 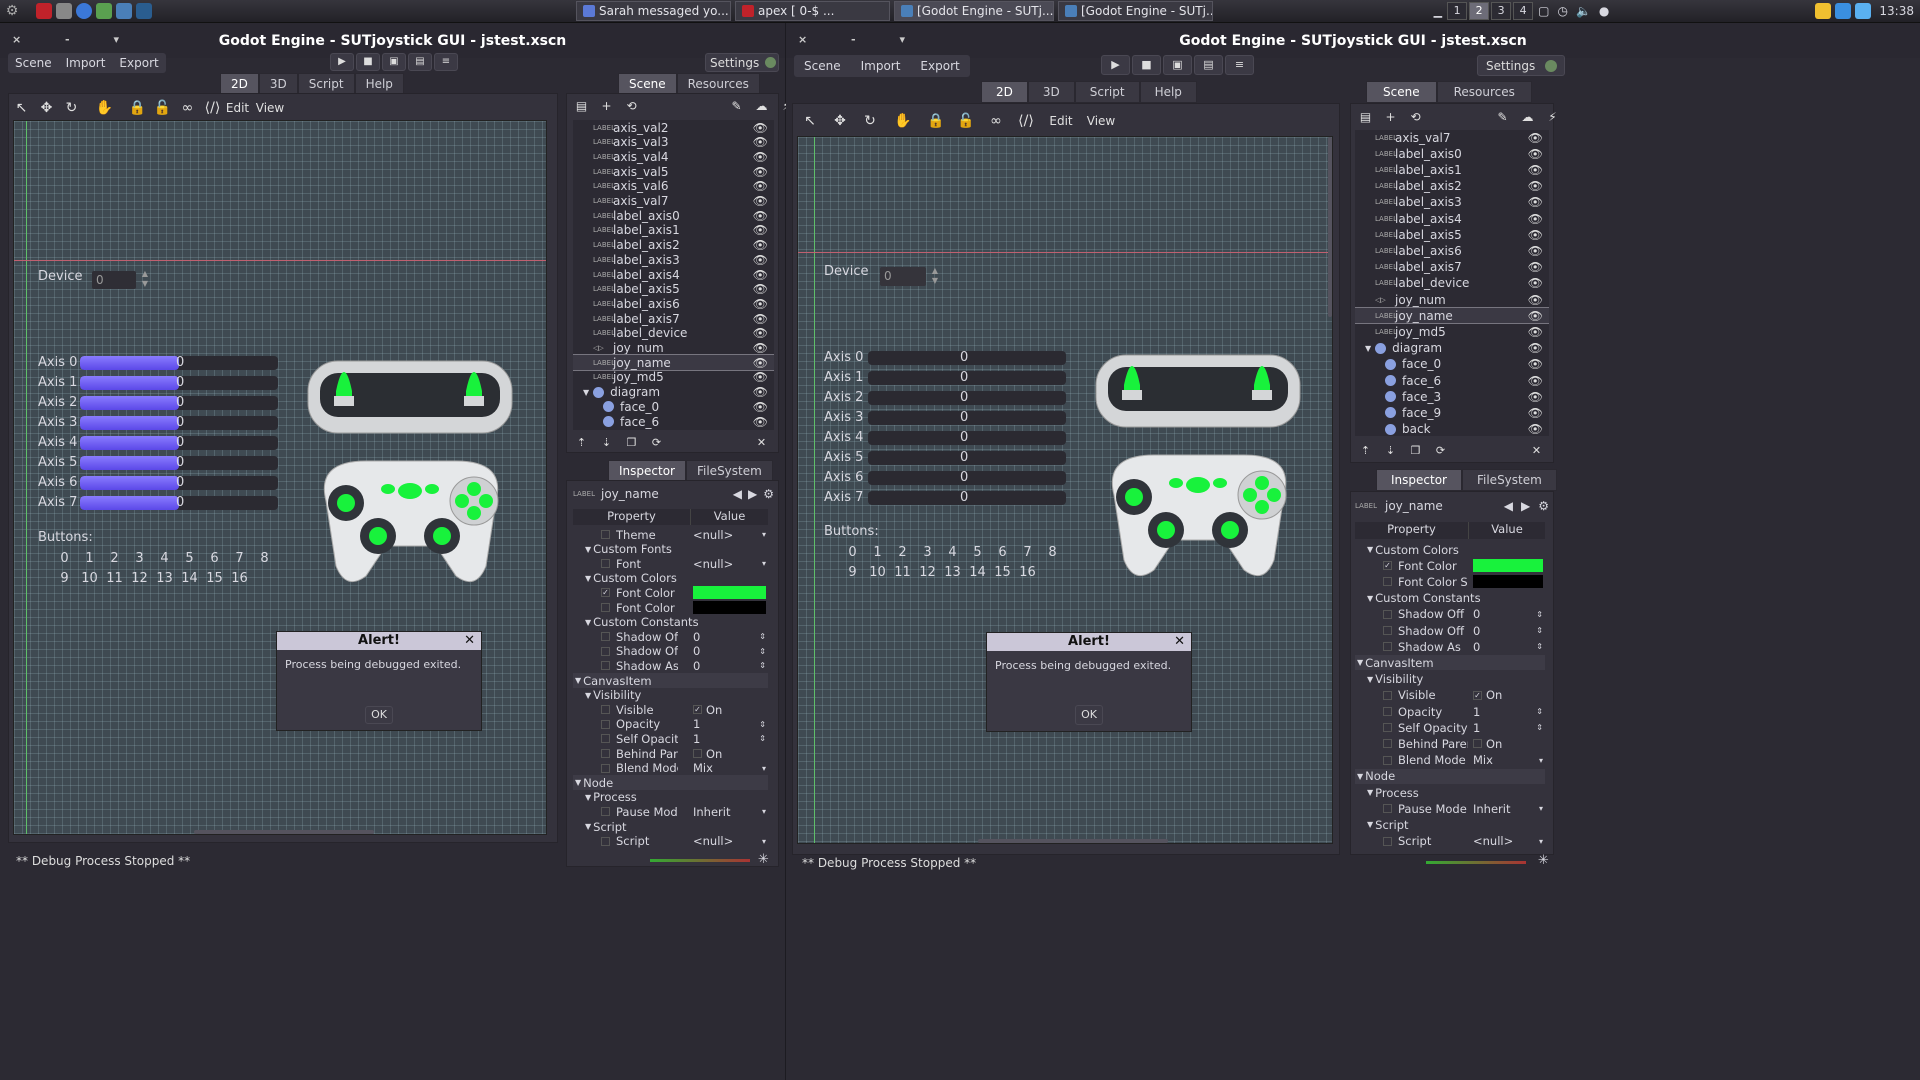 What do you see at coordinates (1452, 380) in the screenshot?
I see `tree-node-face_6: face_6 👁` at bounding box center [1452, 380].